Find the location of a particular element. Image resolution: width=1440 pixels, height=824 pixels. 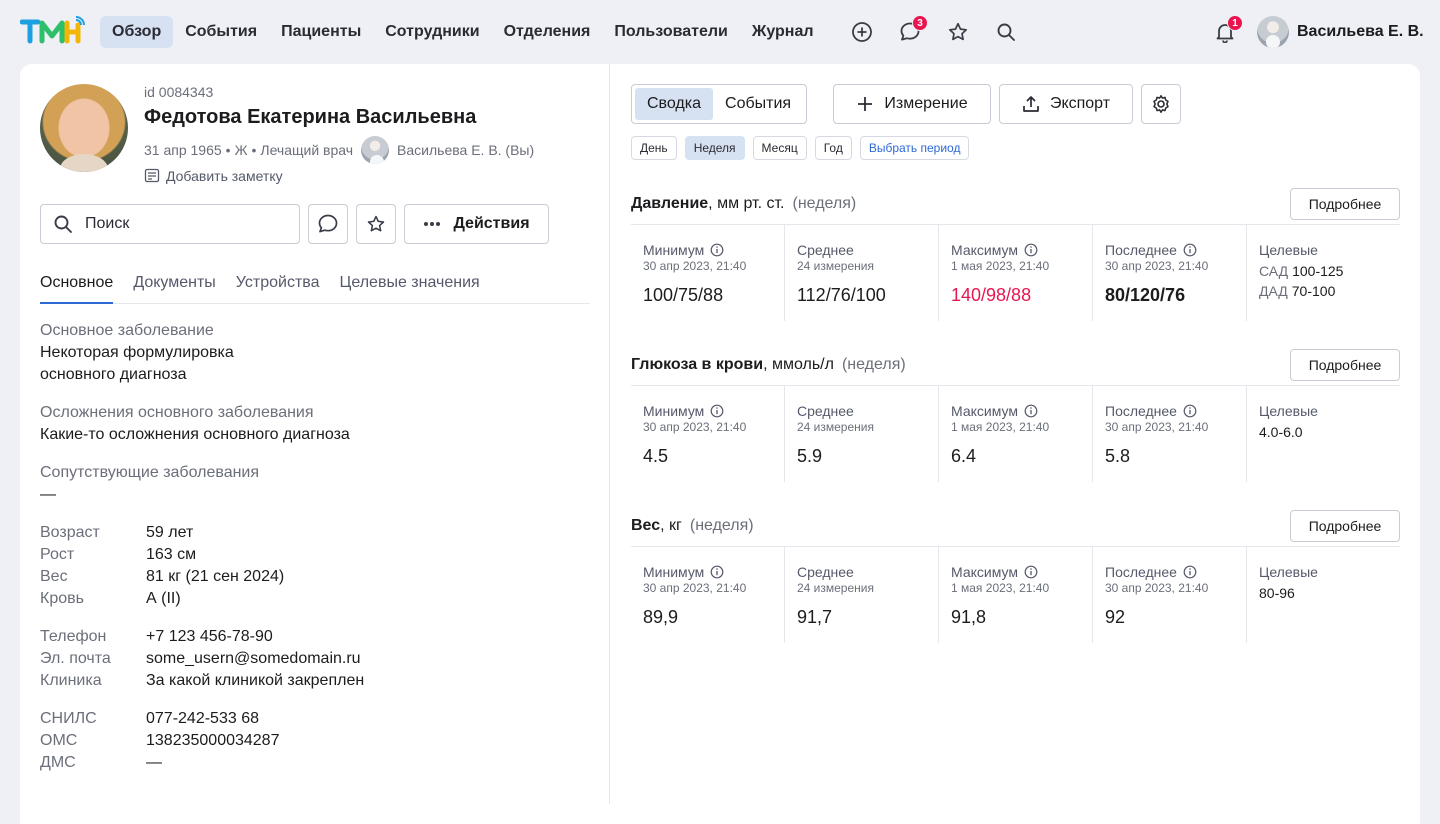

stat-label: Максимум is located at coordinates (1021, 250).